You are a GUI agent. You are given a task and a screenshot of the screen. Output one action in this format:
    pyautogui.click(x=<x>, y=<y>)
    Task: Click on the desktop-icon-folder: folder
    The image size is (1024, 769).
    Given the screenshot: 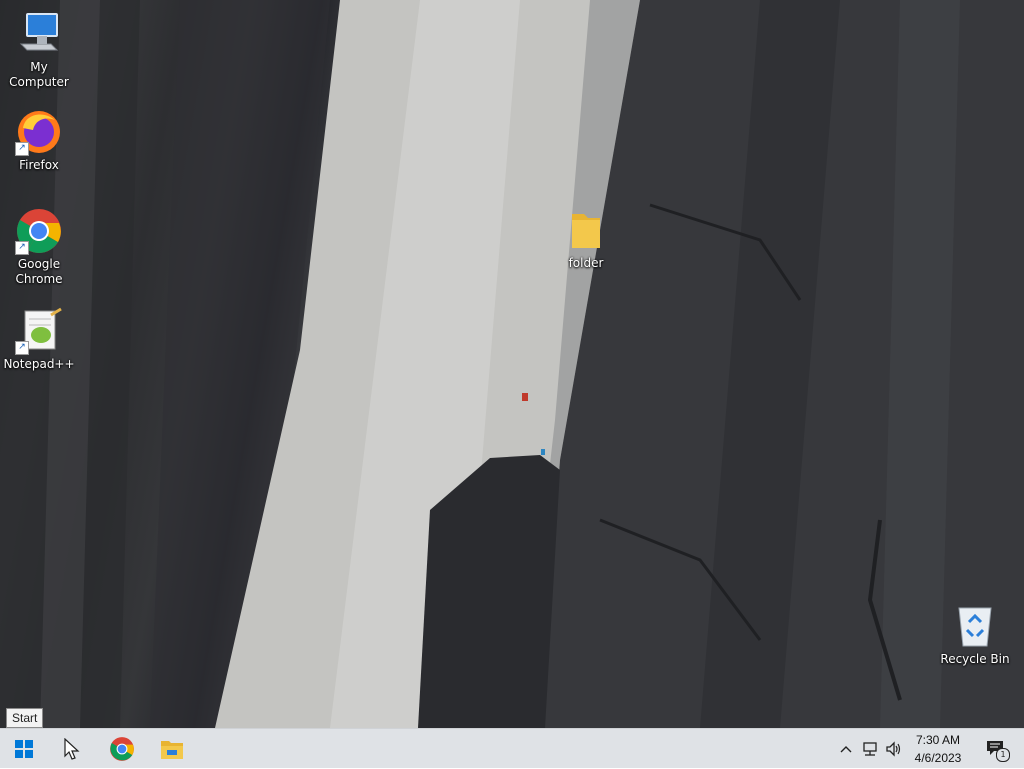 What is the action you would take?
    pyautogui.click(x=586, y=238)
    